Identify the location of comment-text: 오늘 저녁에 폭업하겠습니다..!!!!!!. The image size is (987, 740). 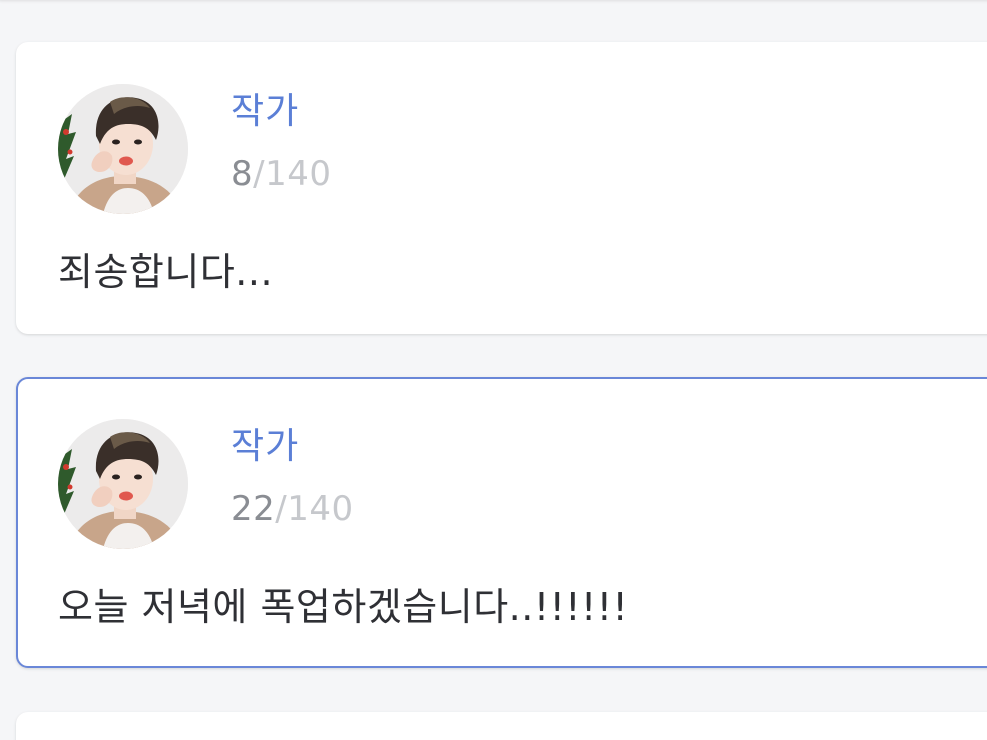
(343, 607).